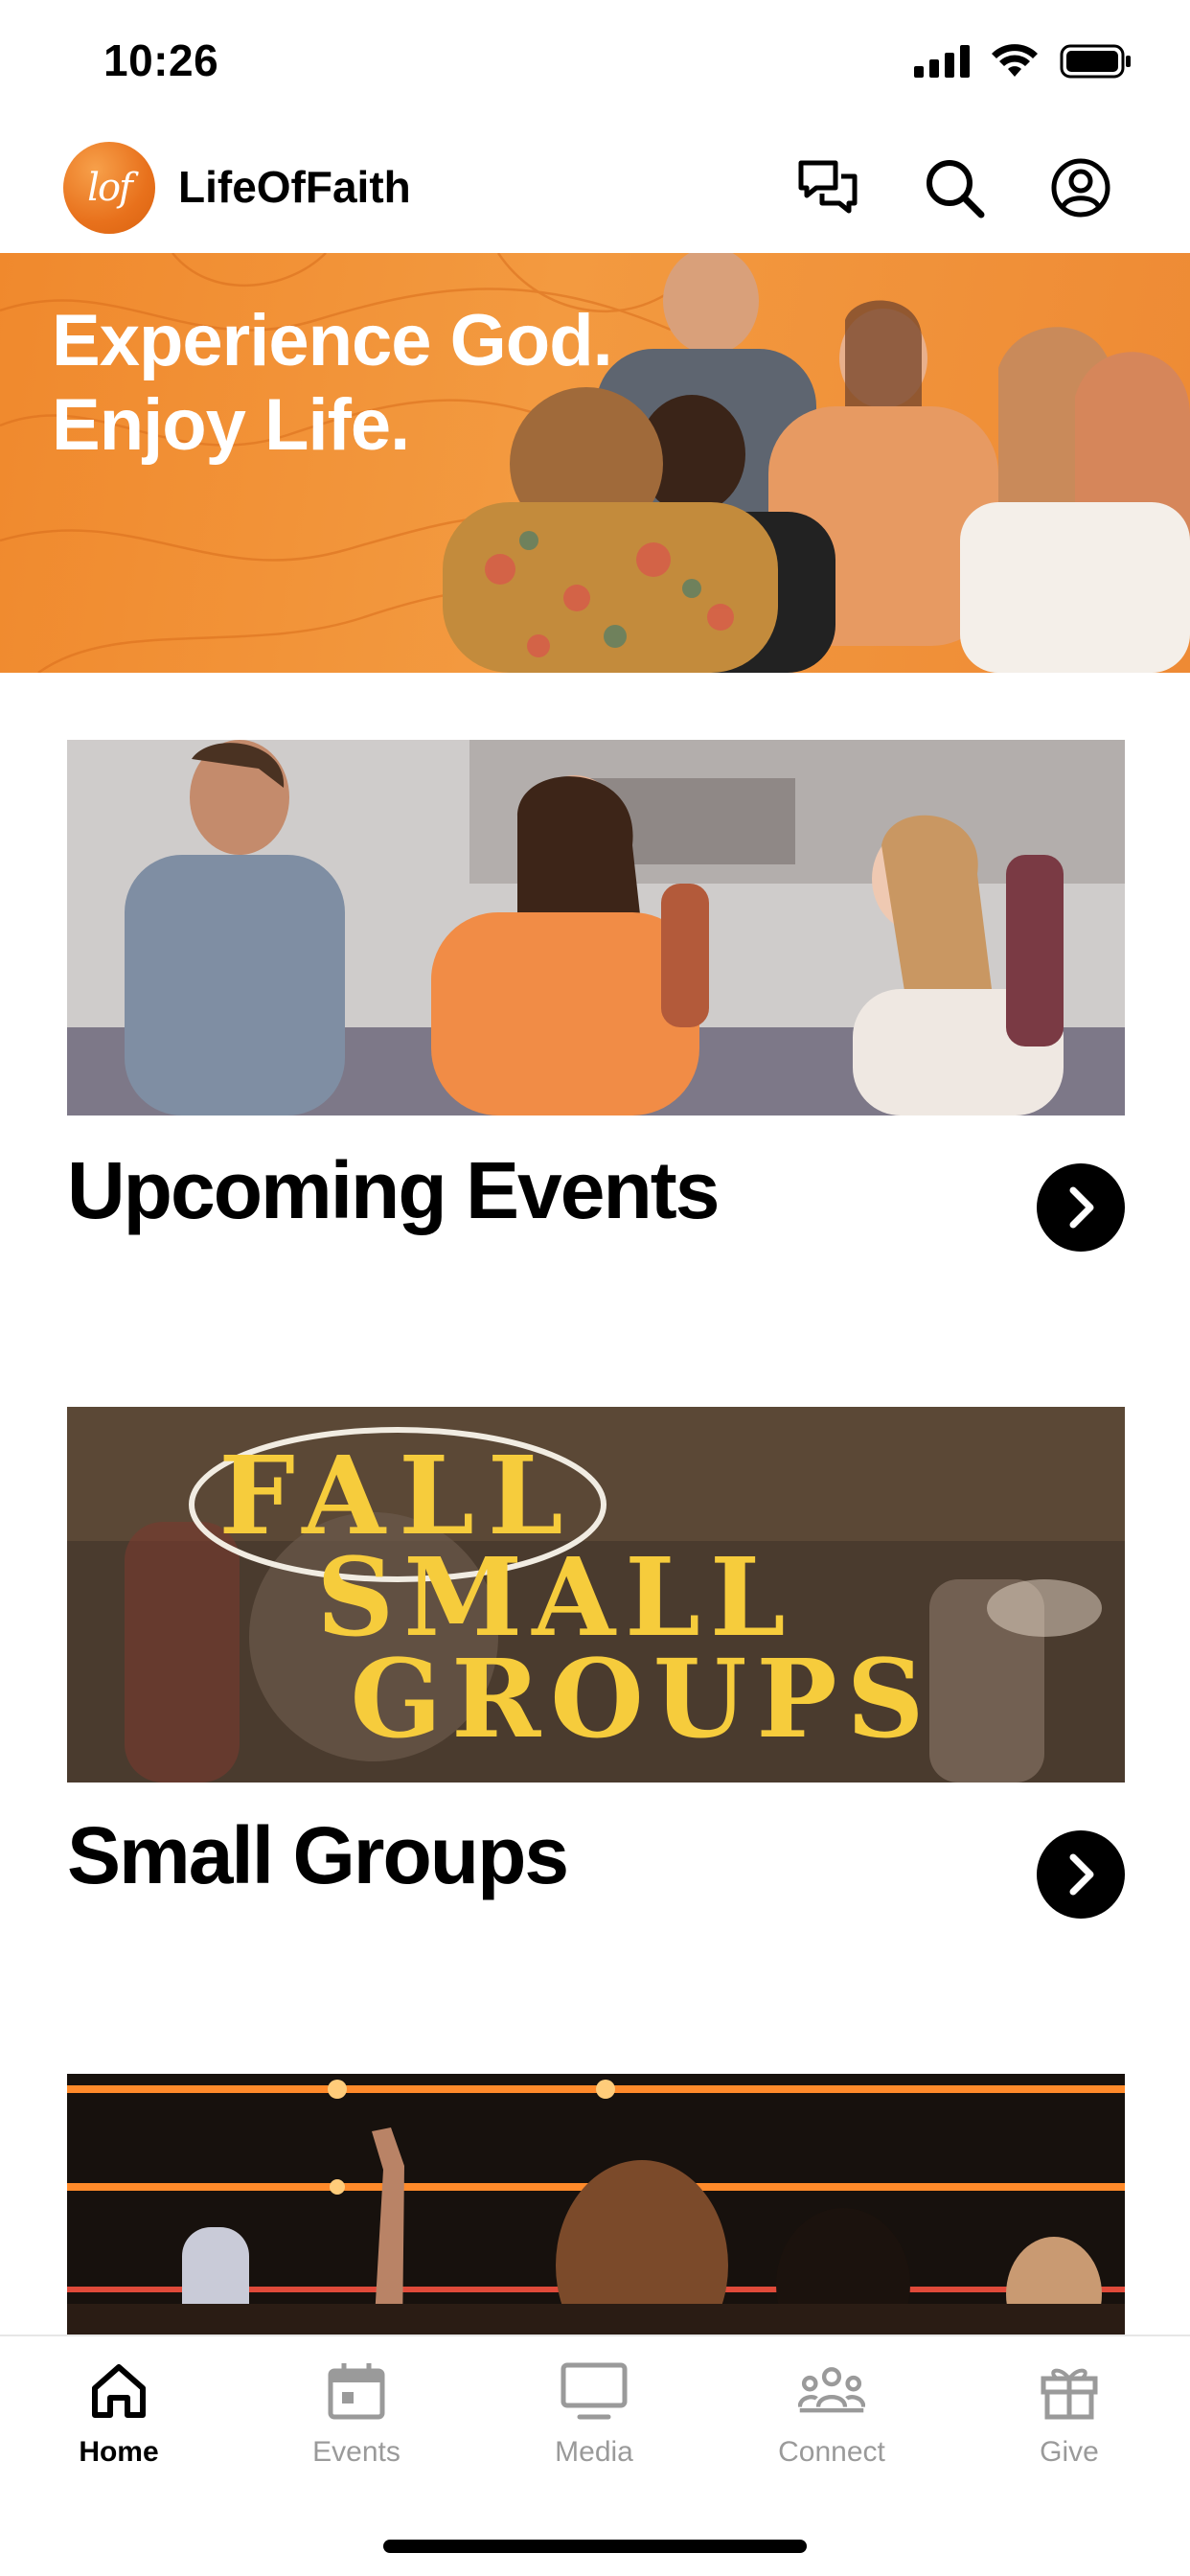 This screenshot has height=2576, width=1190. Describe the element at coordinates (161, 60) in the screenshot. I see `status-time: 10:26` at that location.